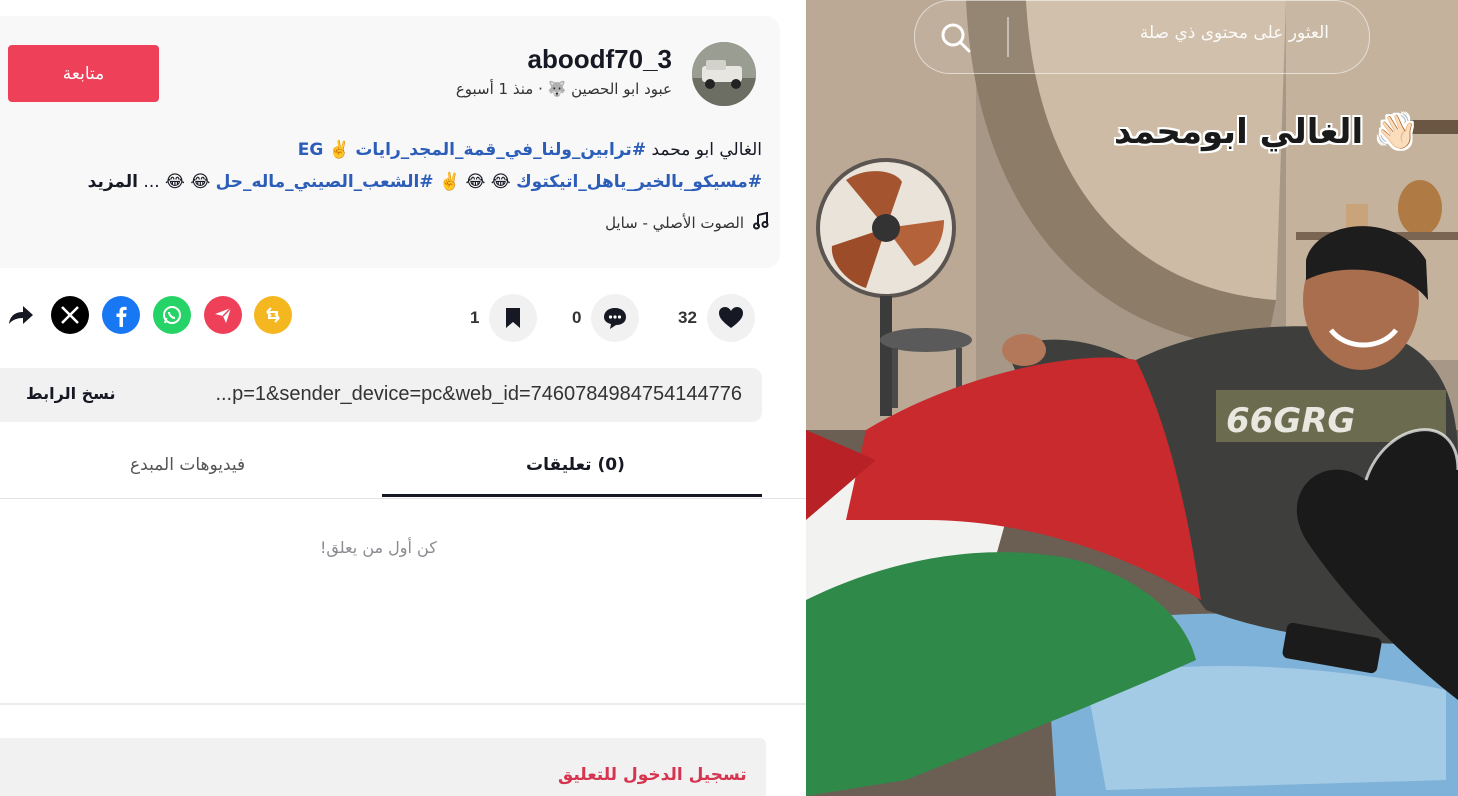  I want to click on empty-comments-text: كن أول من يعلق!, so click(378, 547).